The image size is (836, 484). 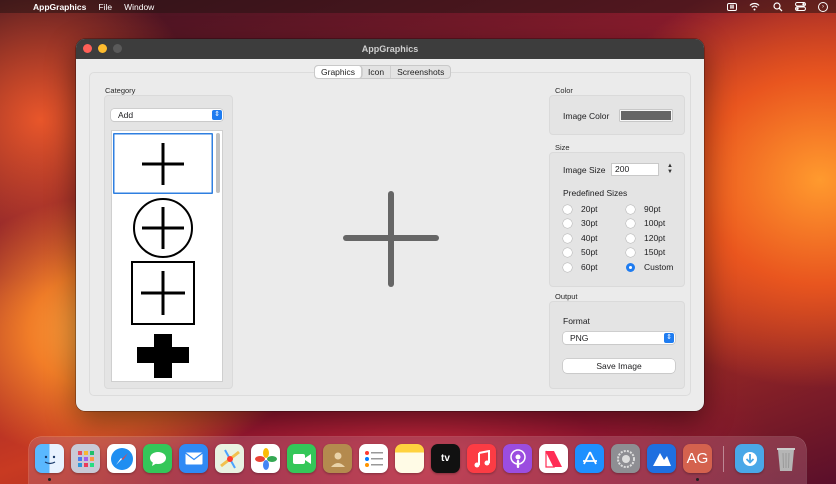 What do you see at coordinates (630, 252) in the screenshot?
I see `radio-150pt` at bounding box center [630, 252].